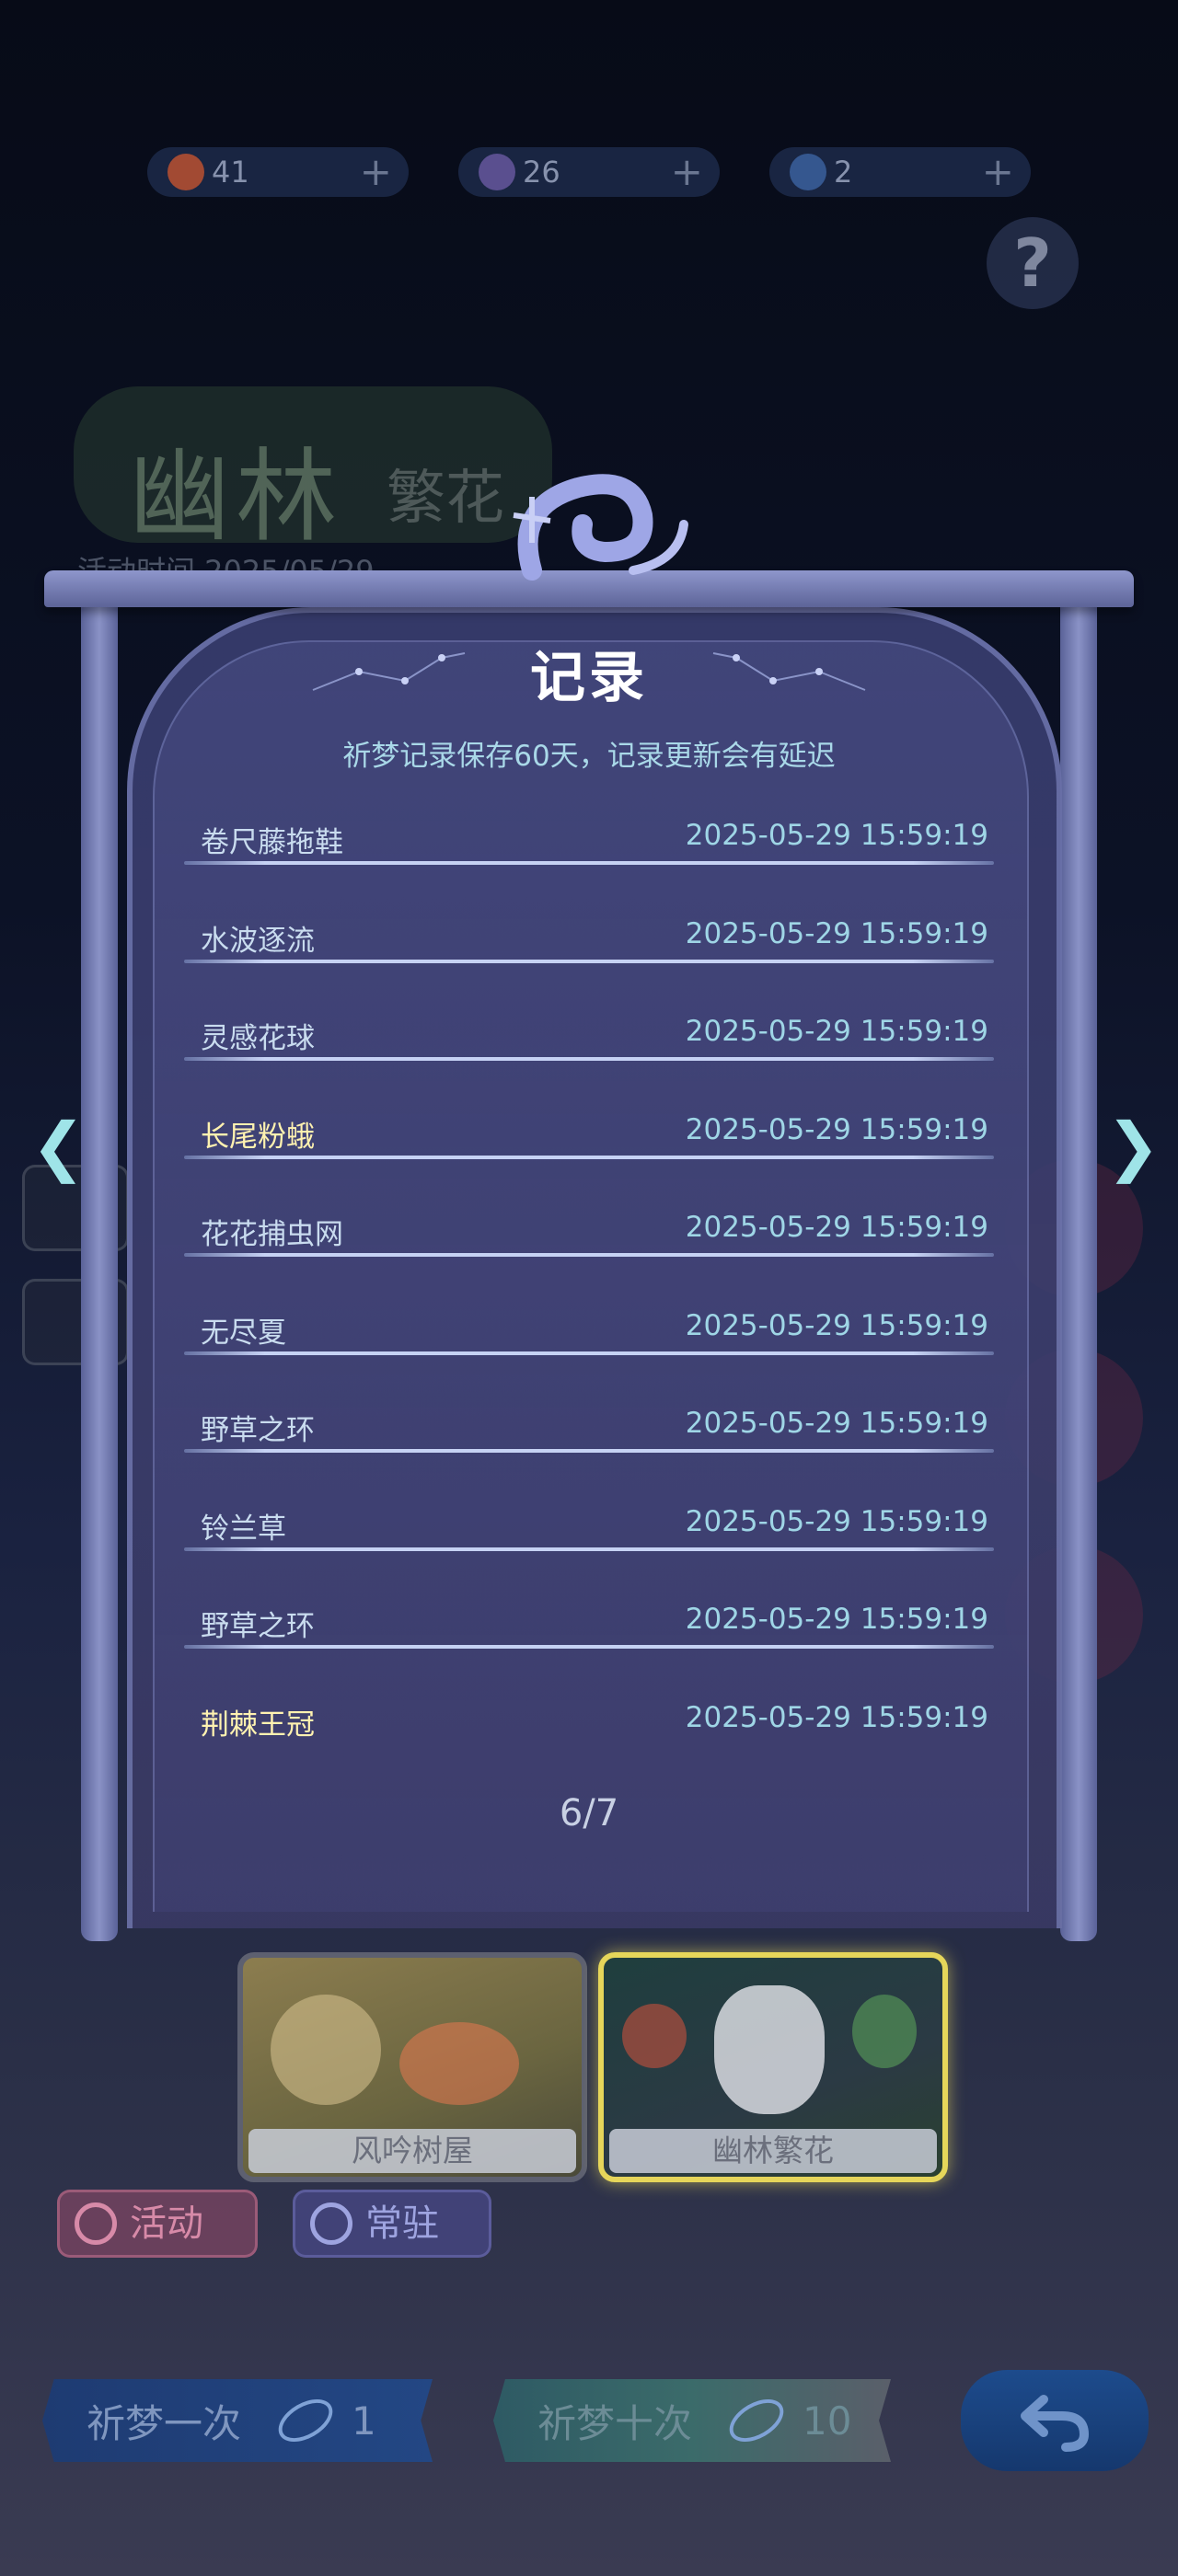 The width and height of the screenshot is (1178, 2576). Describe the element at coordinates (773, 2151) in the screenshot. I see `pool-label: 幽林繁花` at that location.